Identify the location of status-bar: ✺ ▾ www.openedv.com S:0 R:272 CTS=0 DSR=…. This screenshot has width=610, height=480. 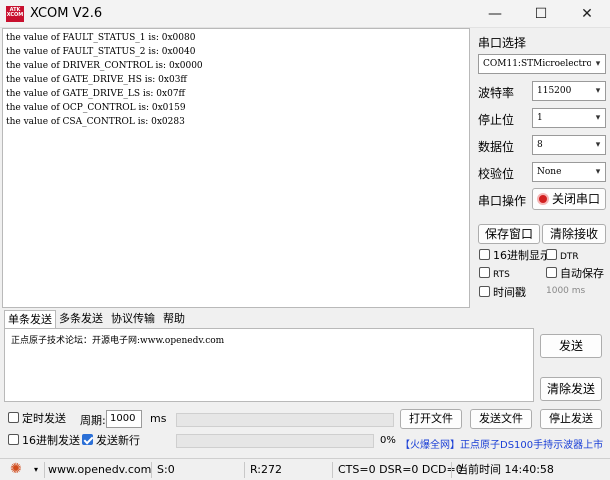
(305, 469).